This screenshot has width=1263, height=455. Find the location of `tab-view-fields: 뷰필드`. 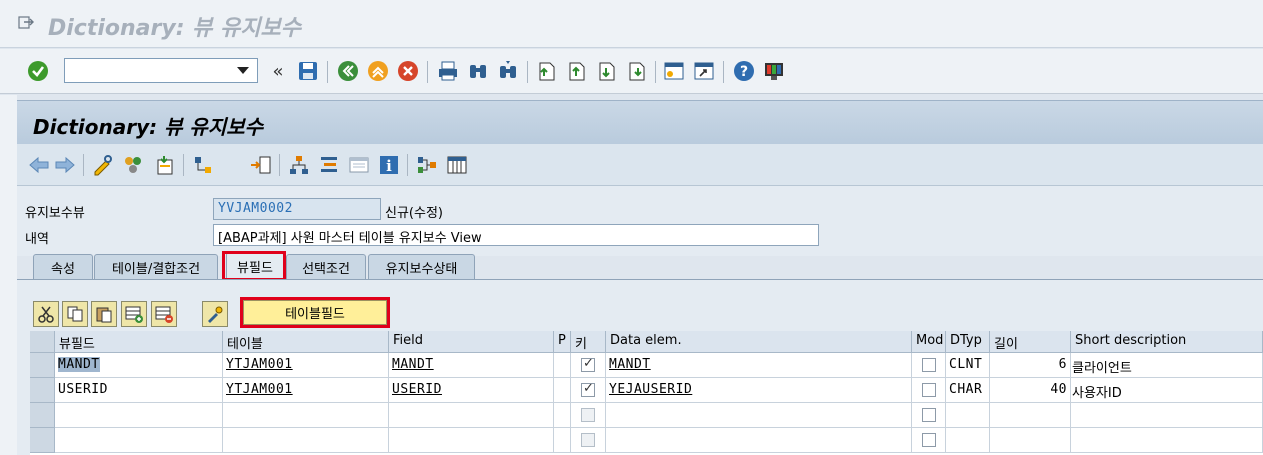

tab-view-fields: 뷰필드 is located at coordinates (255, 266).